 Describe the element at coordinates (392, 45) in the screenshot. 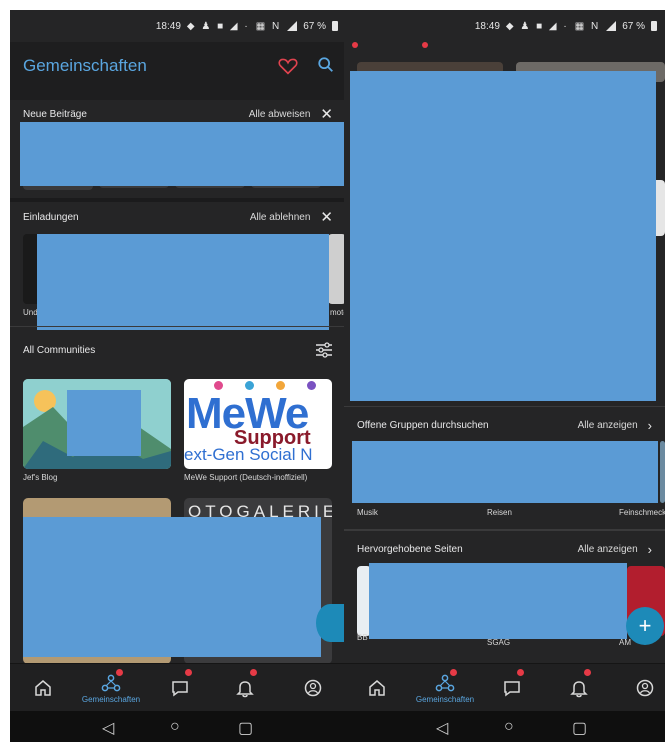

I see `top-captions` at that location.